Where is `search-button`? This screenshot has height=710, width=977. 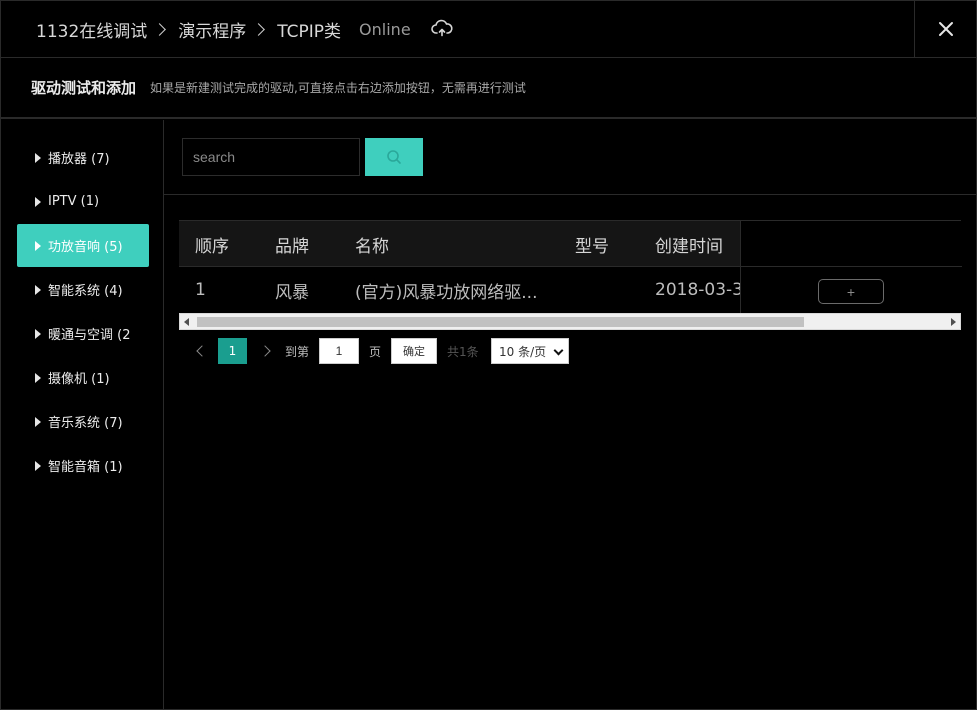
search-button is located at coordinates (394, 157).